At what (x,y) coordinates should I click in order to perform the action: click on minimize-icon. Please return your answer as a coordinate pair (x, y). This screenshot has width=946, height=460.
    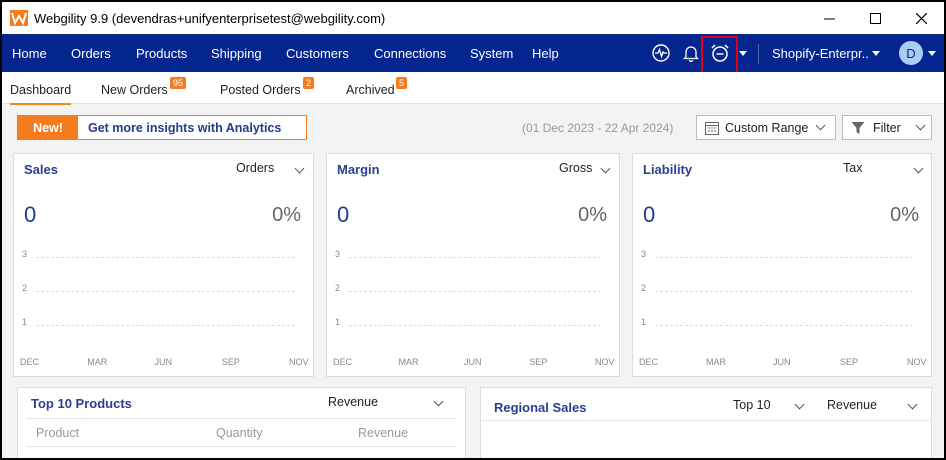
    Looking at the image, I should click on (829, 18).